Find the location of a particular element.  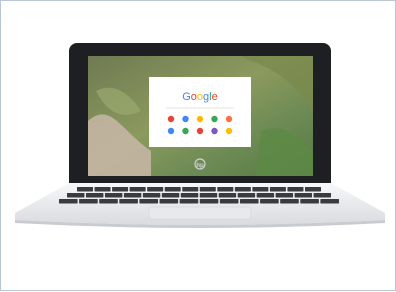

launcher-card: Google is located at coordinates (200, 112).